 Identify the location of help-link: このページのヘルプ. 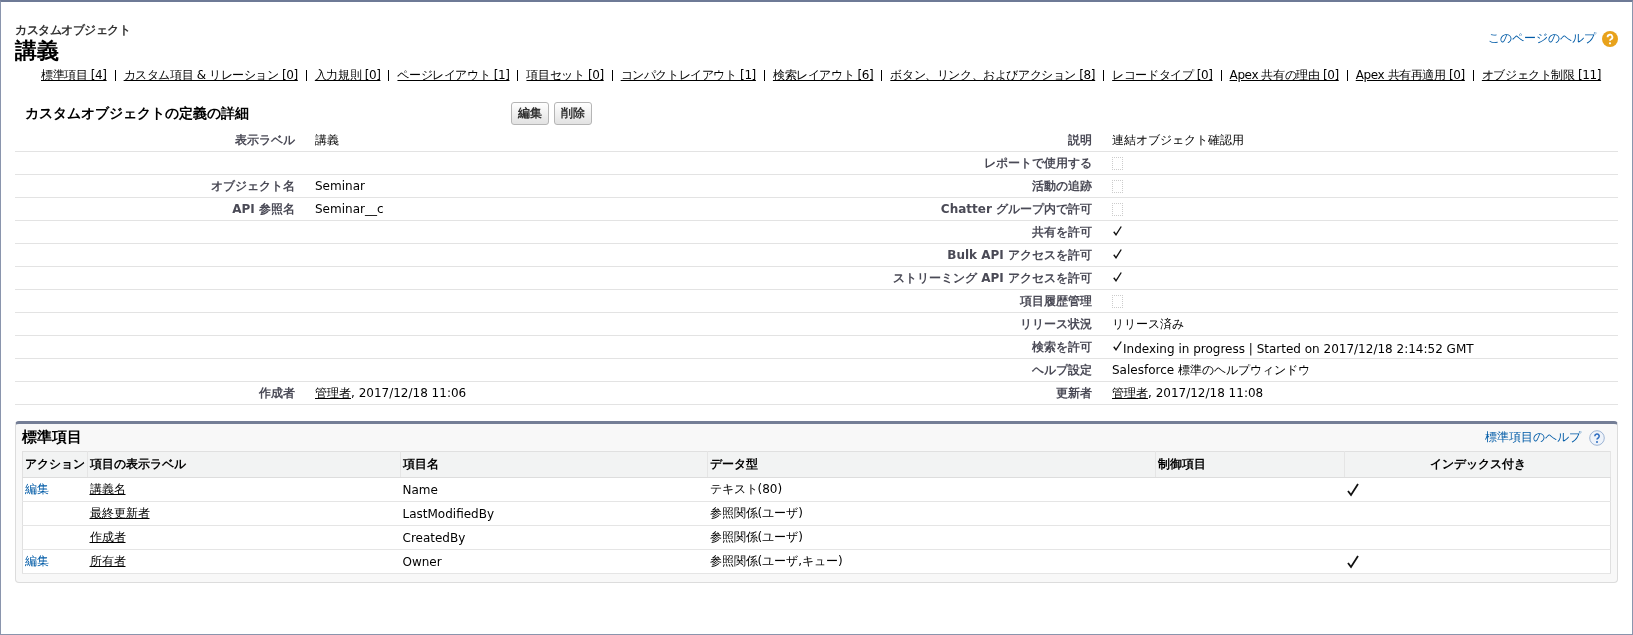
(1542, 38).